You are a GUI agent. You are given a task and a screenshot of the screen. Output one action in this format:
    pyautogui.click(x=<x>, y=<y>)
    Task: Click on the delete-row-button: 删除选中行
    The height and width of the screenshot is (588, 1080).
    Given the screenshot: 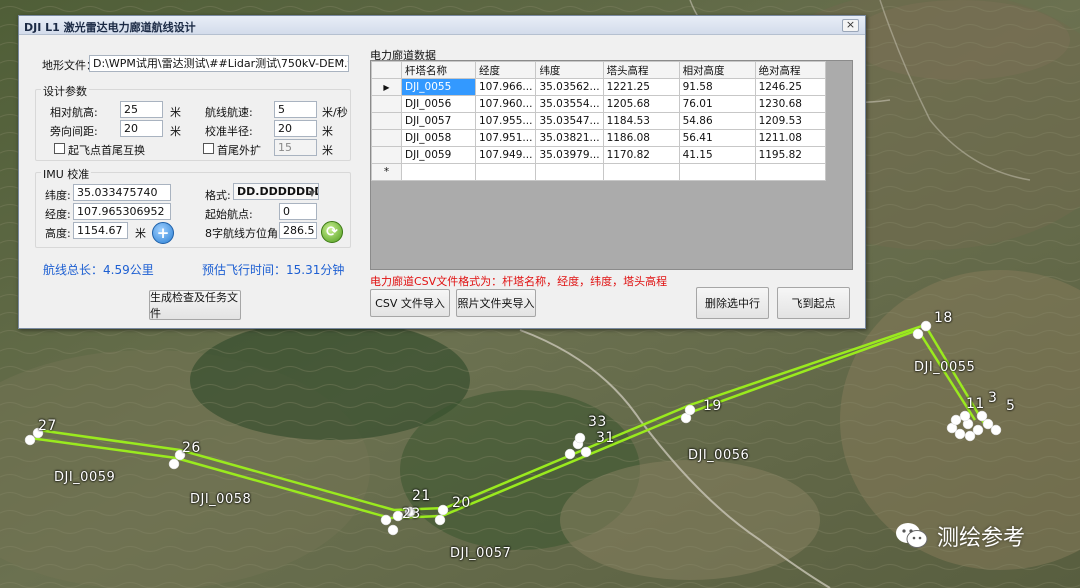 What is the action you would take?
    pyautogui.click(x=732, y=303)
    